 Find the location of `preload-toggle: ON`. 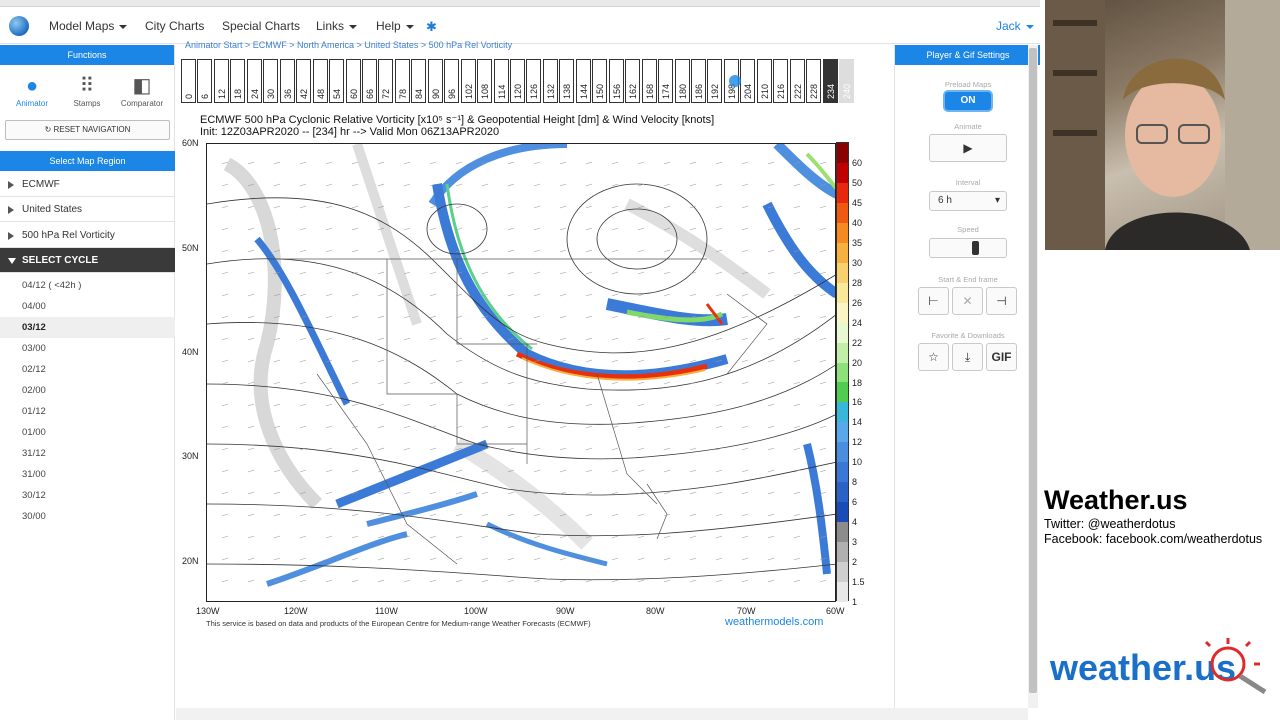

preload-toggle: ON is located at coordinates (968, 101).